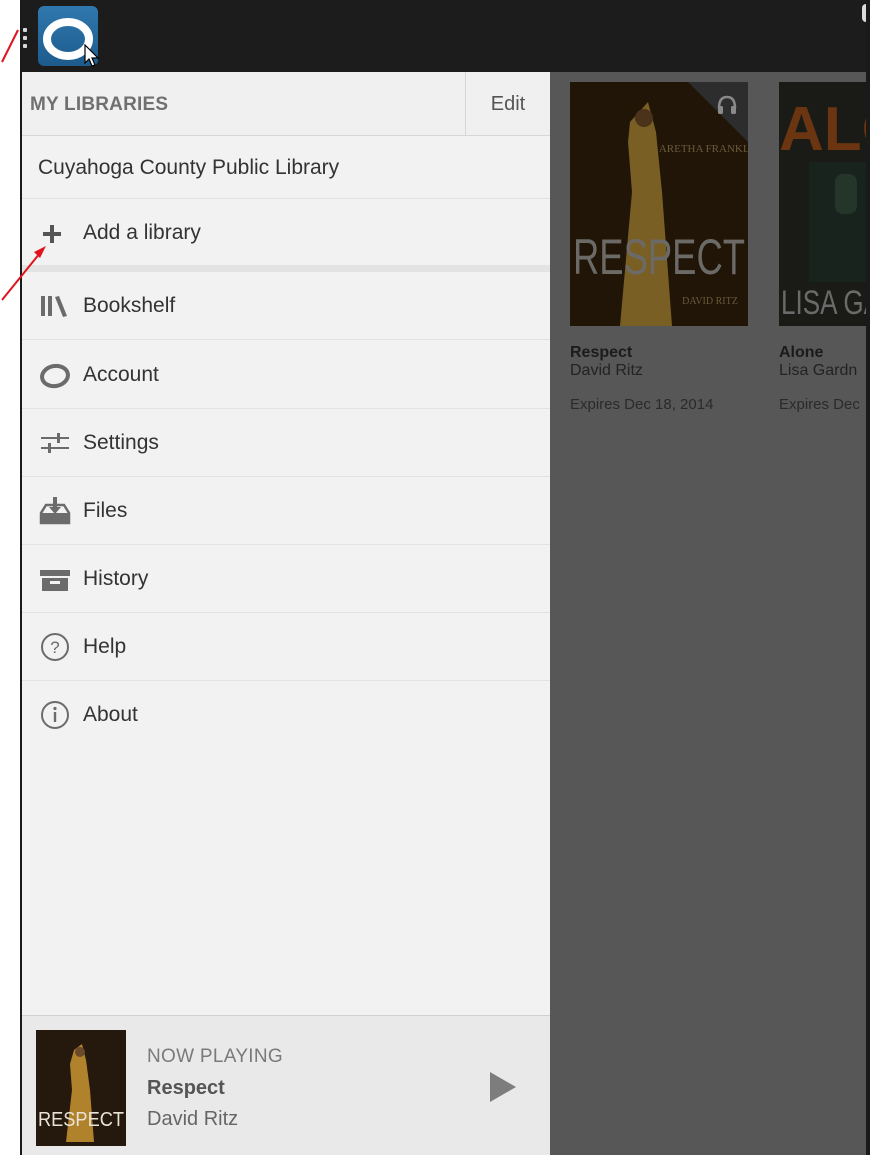  I want to click on library-item: Cuyahoga County Public Library, so click(286, 167).